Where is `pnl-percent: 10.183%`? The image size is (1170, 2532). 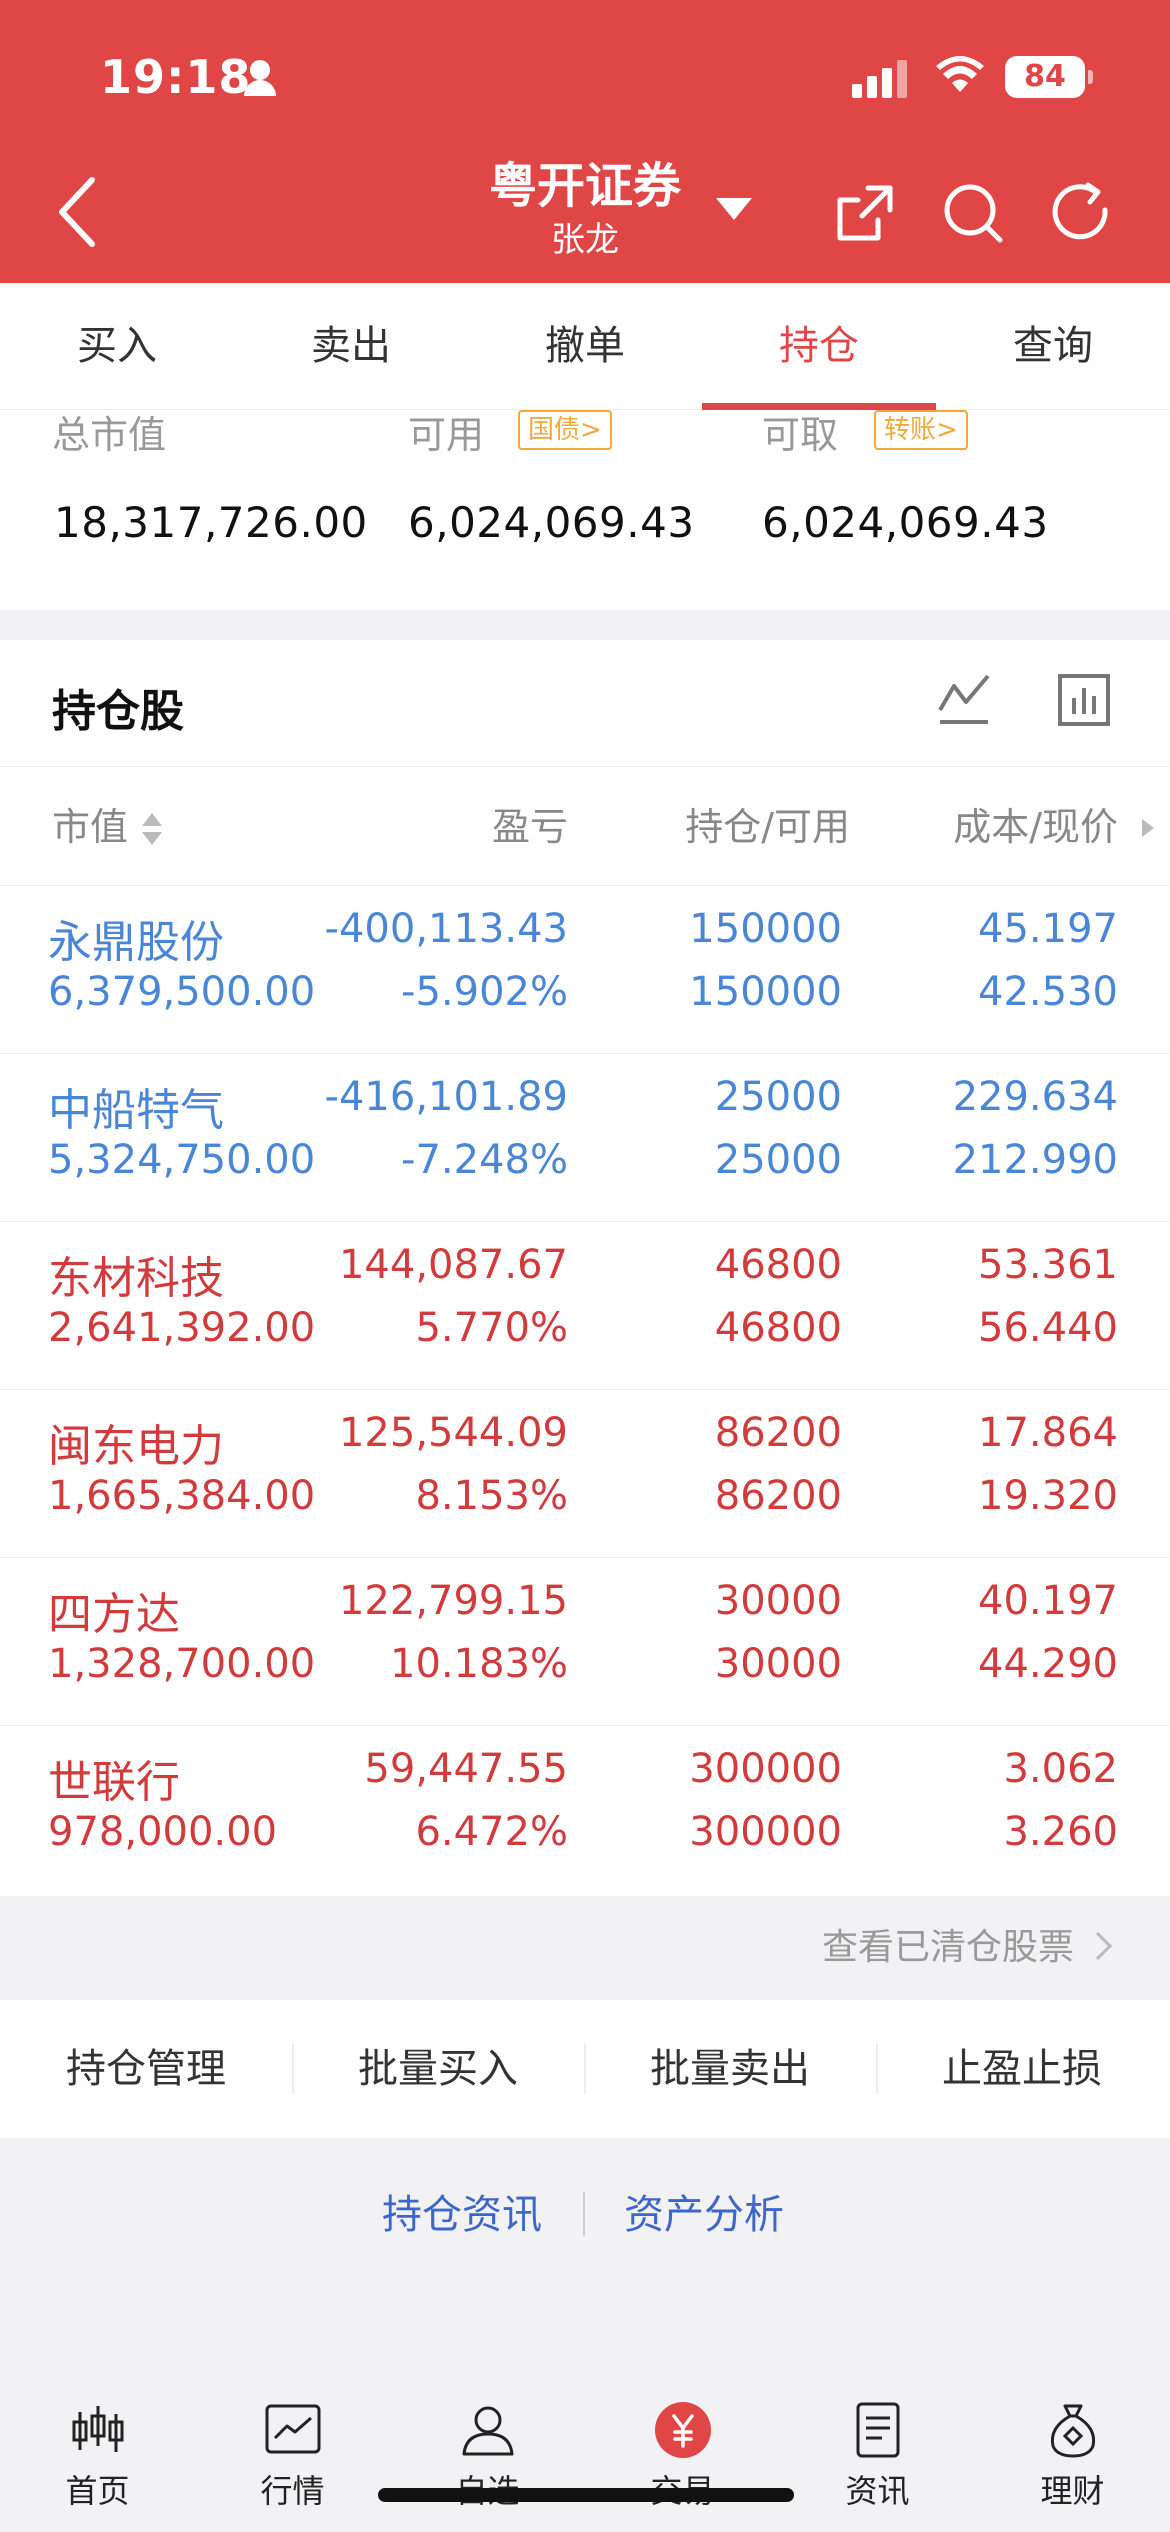 pnl-percent: 10.183% is located at coordinates (479, 1664).